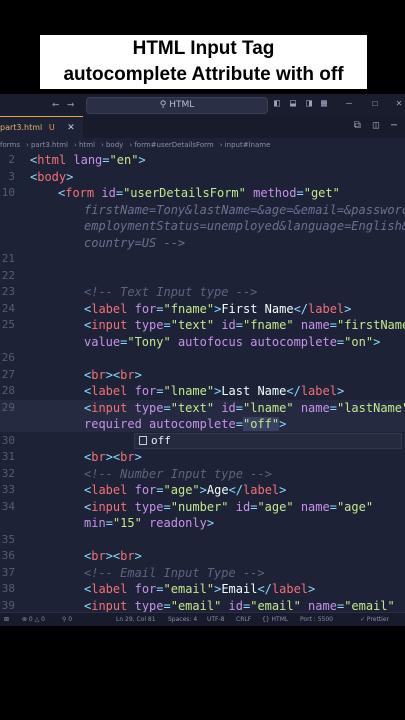 This screenshot has height=720, width=405. Describe the element at coordinates (316, 619) in the screenshot. I see `status-live-server-port: Port : 5500` at that location.